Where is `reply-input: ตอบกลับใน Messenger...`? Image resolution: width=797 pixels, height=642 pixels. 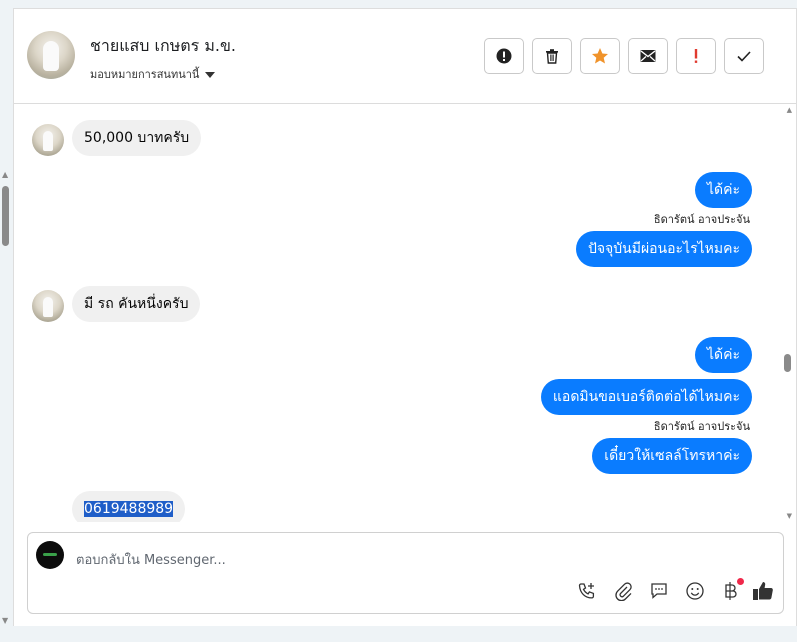 reply-input: ตอบกลับใน Messenger... is located at coordinates (151, 559).